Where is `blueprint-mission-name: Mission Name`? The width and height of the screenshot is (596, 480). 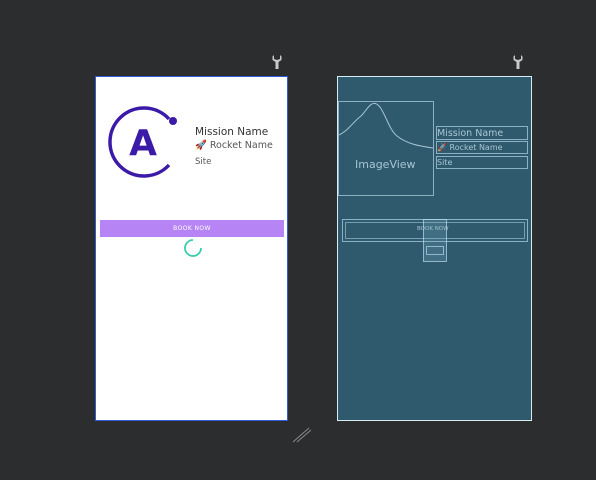
blueprint-mission-name: Mission Name is located at coordinates (482, 133).